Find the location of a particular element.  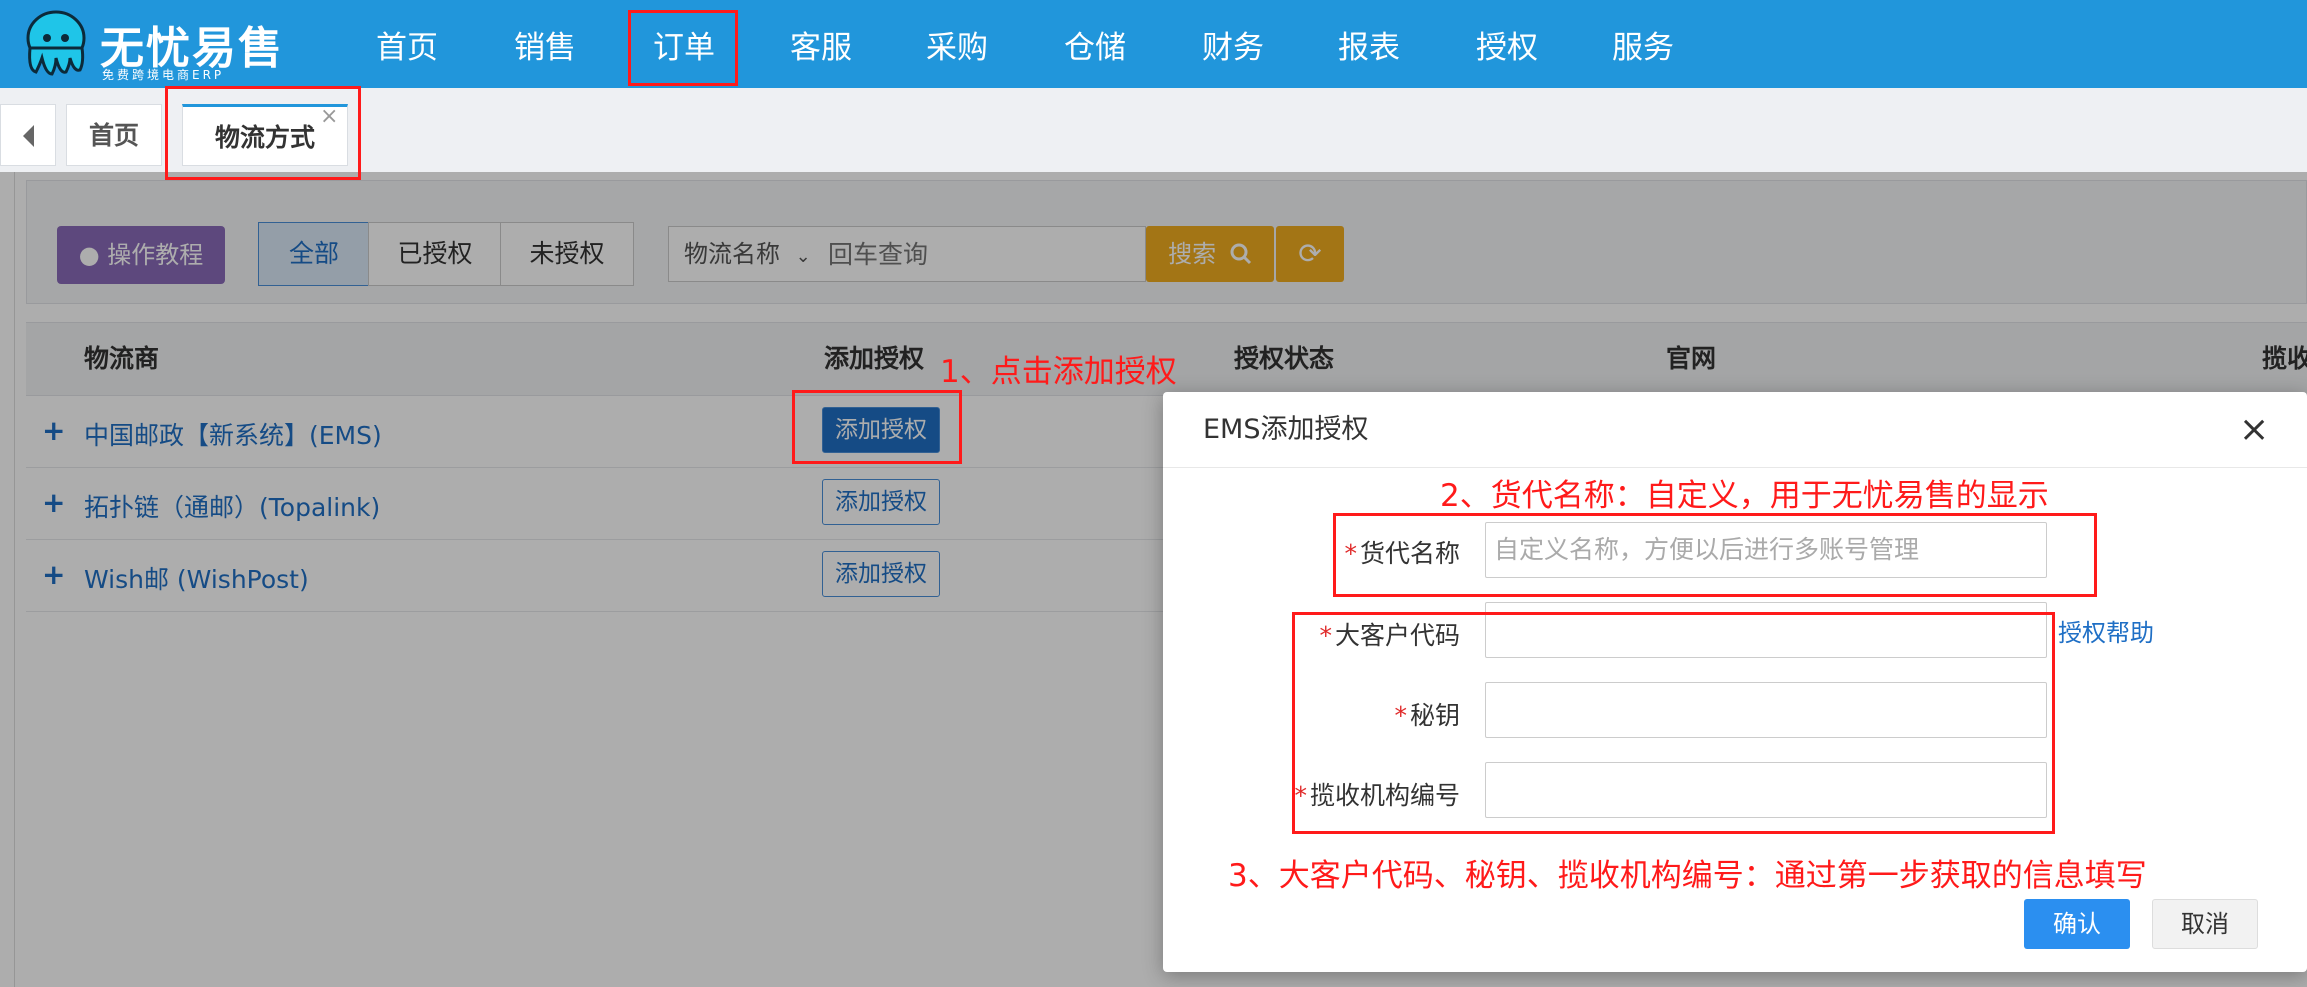

confirm-button: 确认 is located at coordinates (2077, 924).